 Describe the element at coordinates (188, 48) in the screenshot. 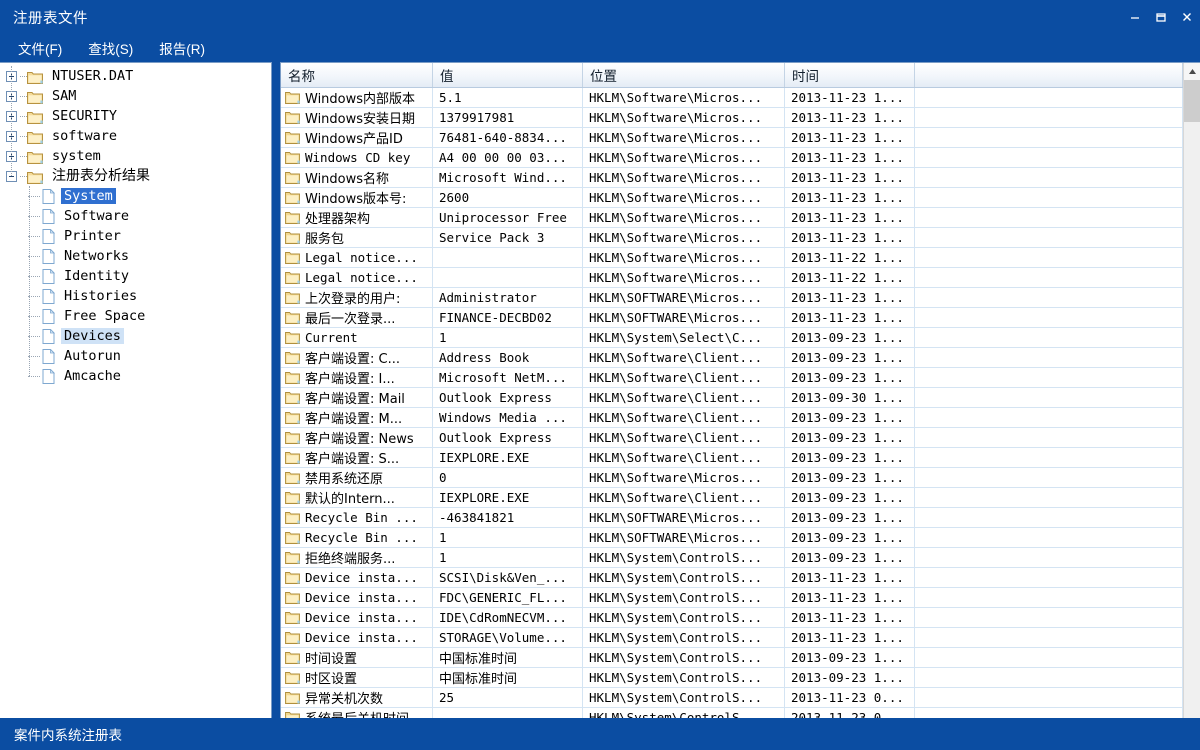

I see `menu-item-report: 报告(R)` at that location.